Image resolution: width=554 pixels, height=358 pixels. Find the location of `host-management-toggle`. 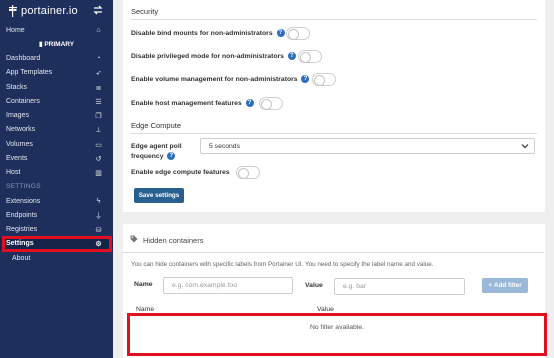

host-management-toggle is located at coordinates (271, 103).